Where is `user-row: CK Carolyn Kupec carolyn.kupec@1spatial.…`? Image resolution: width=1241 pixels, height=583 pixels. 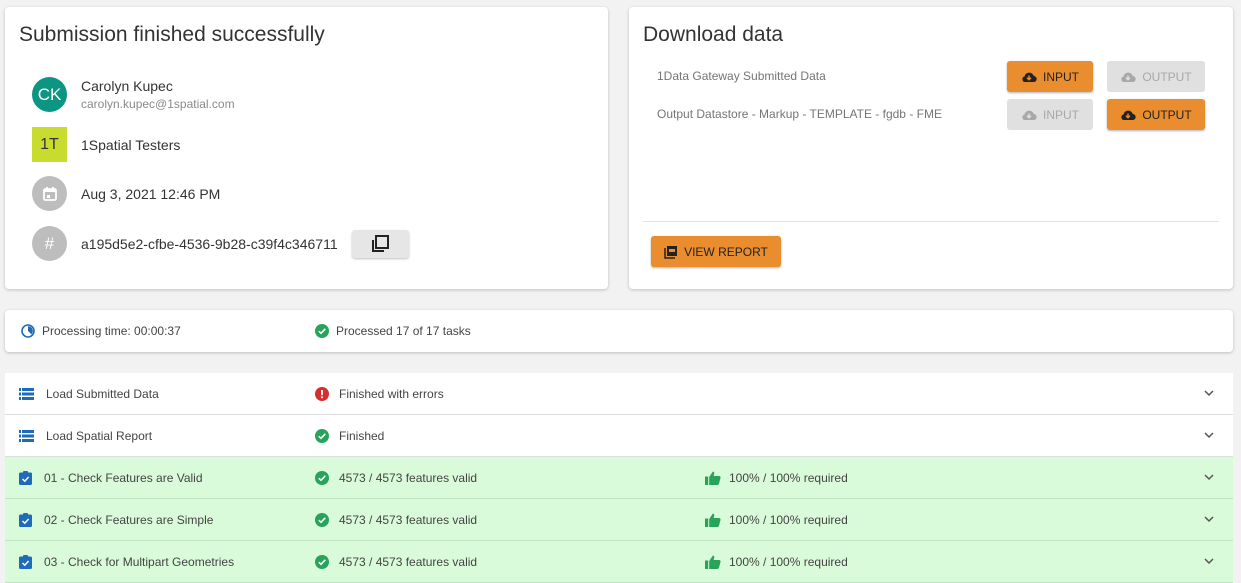
user-row: CK Carolyn Kupec carolyn.kupec@1spatial.… is located at coordinates (133, 94).